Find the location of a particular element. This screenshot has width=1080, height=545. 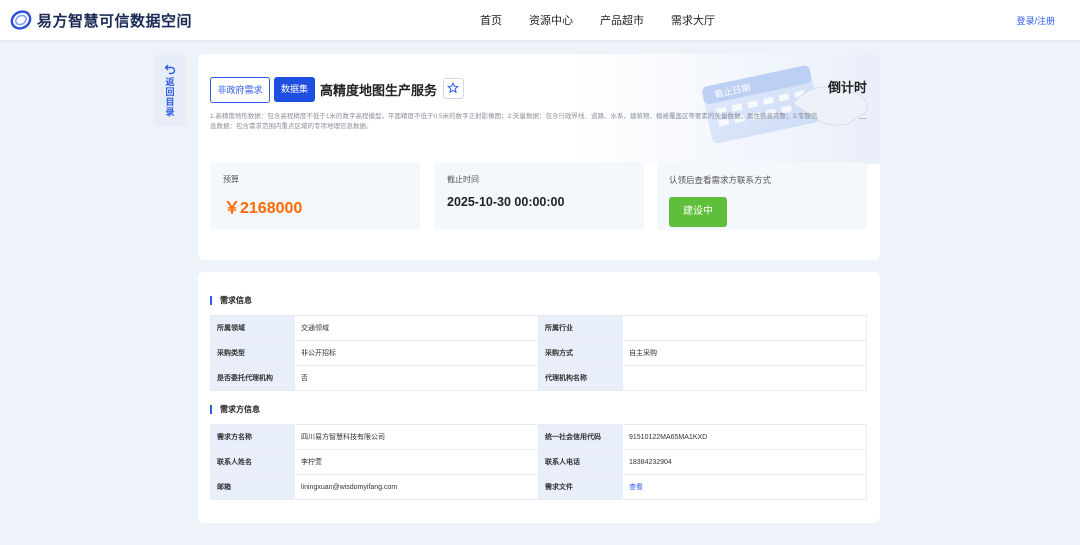

field-label: 联系人电话 is located at coordinates (580, 462).